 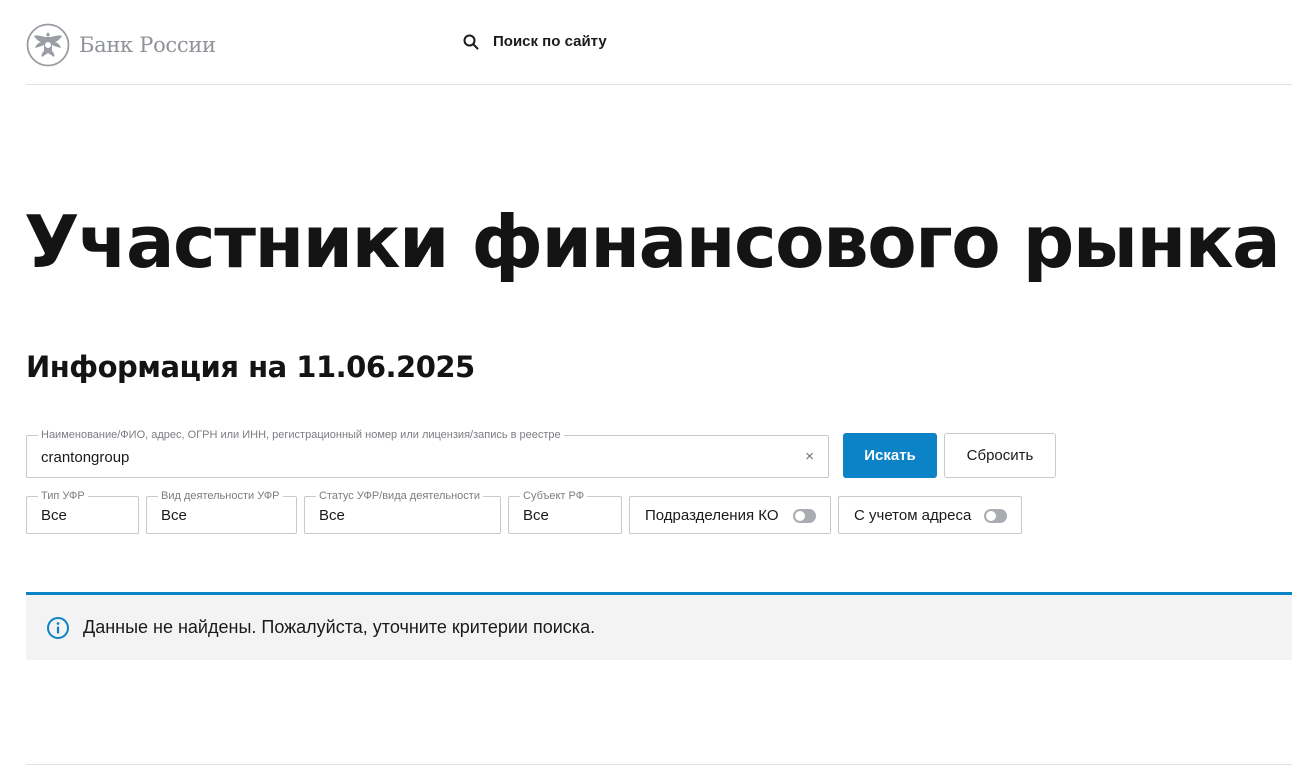 I want to click on search-field-value: crantongroup, so click(x=85, y=457).